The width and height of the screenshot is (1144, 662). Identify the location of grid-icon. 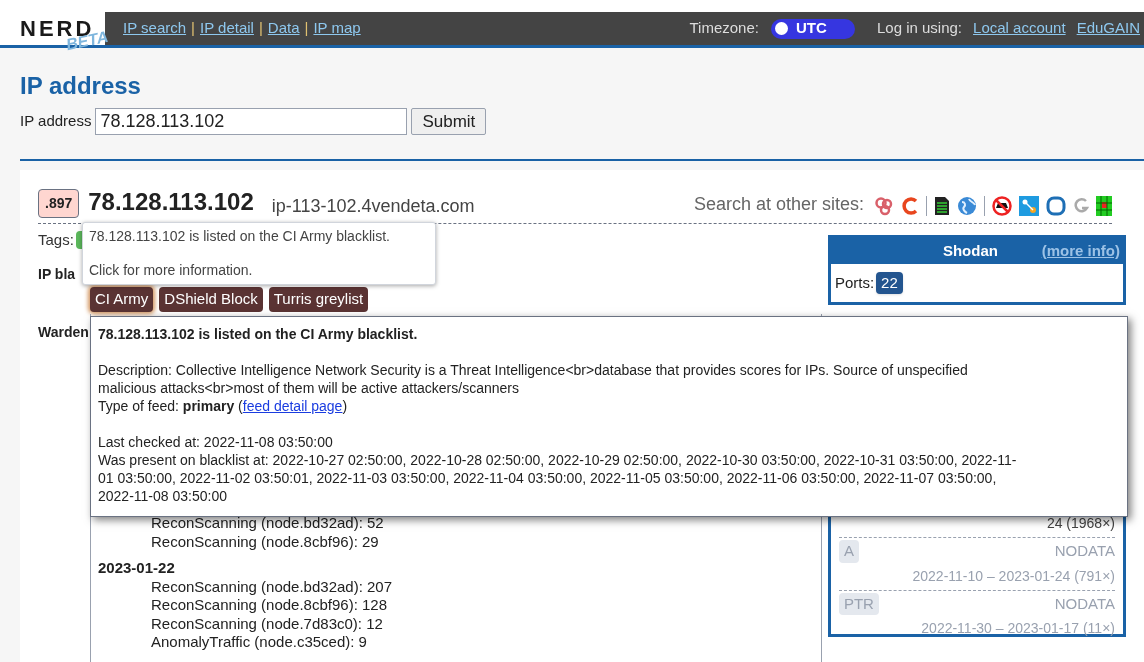
(1104, 206).